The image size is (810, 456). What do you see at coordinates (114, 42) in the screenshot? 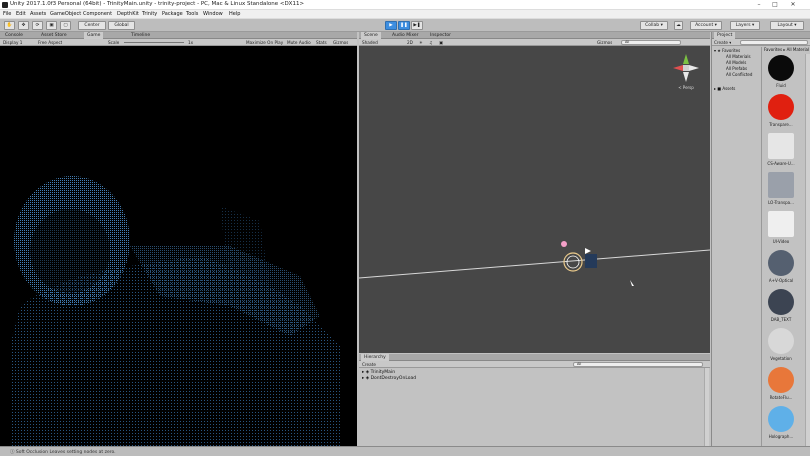
I see `scale-label: Scale` at bounding box center [114, 42].